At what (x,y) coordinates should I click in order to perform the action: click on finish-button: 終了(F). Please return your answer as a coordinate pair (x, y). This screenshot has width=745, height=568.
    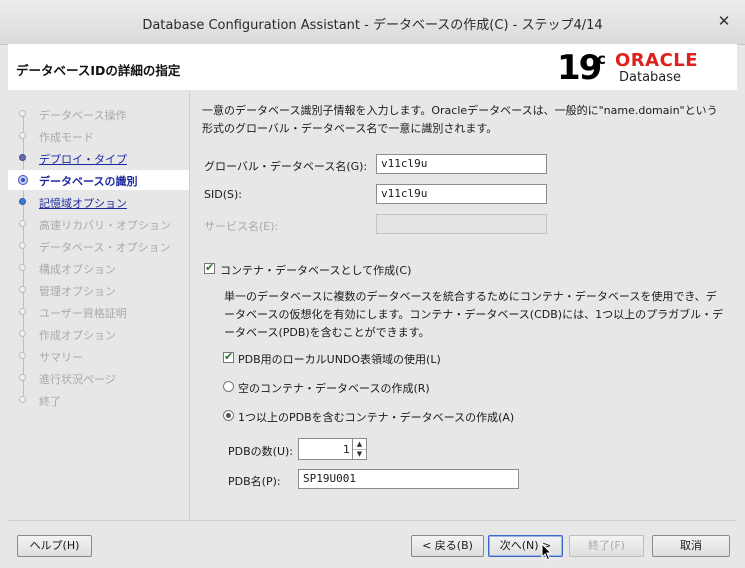
    Looking at the image, I should click on (606, 546).